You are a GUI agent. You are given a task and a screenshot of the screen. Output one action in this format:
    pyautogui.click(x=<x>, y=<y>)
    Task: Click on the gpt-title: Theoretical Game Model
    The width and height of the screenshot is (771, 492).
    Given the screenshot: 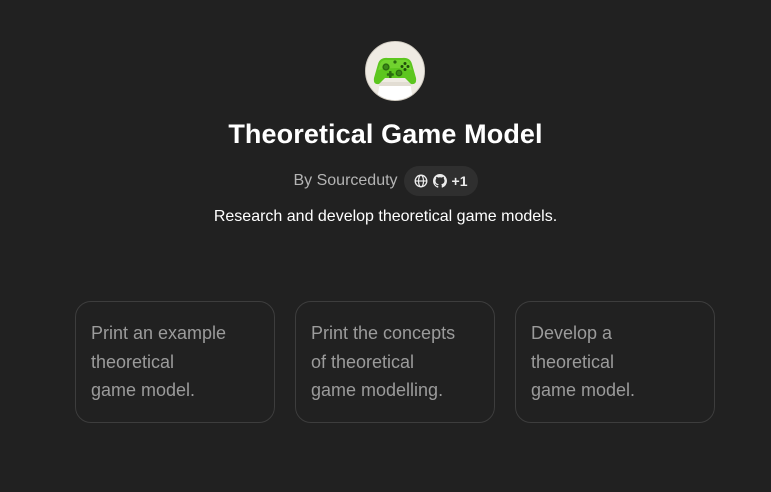 What is the action you would take?
    pyautogui.click(x=385, y=134)
    